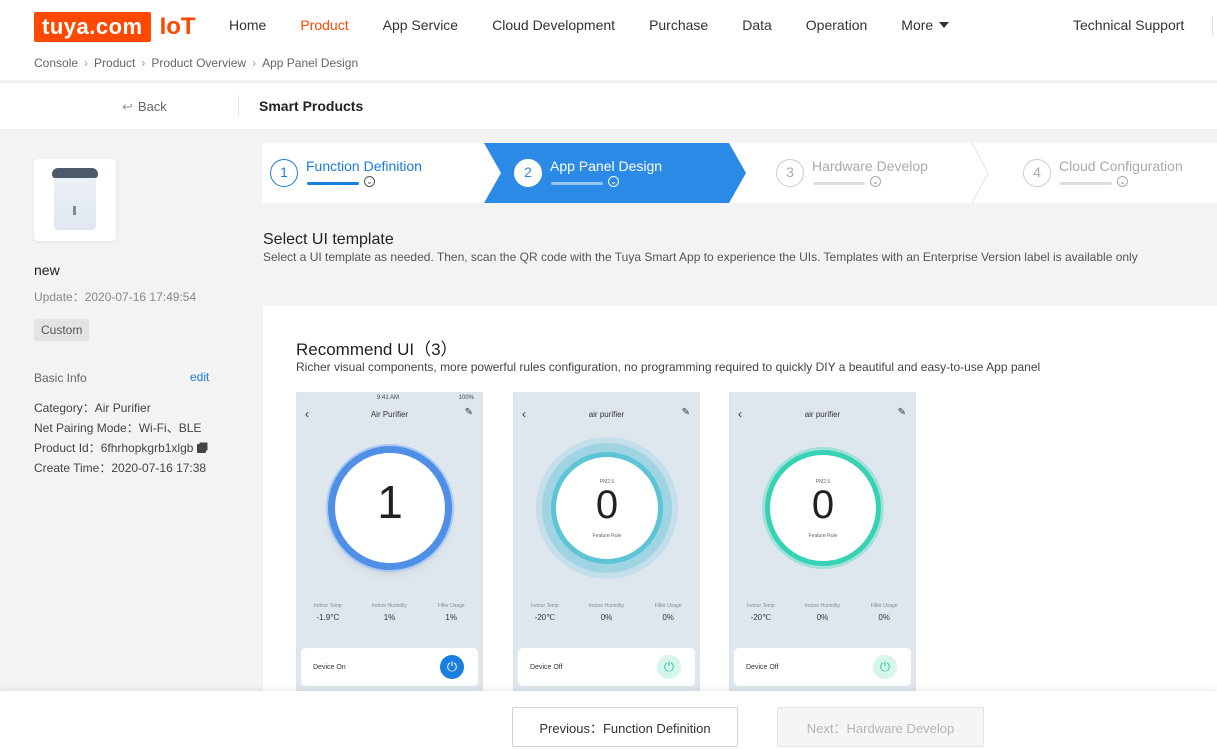 This screenshot has width=1217, height=749. Describe the element at coordinates (377, 349) in the screenshot. I see `recommend-title: Recommend UI（3）` at that location.